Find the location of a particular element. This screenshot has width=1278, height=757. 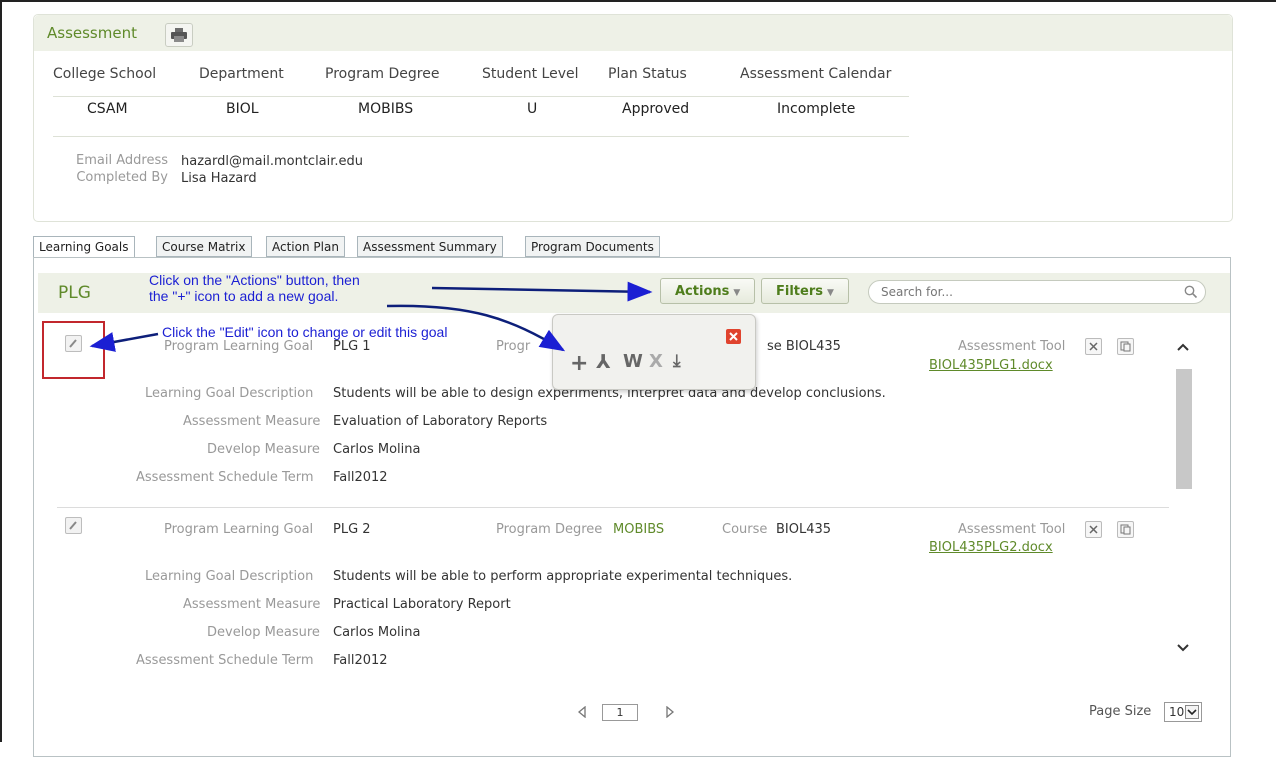

page-size-label: Page Size is located at coordinates (1120, 711).